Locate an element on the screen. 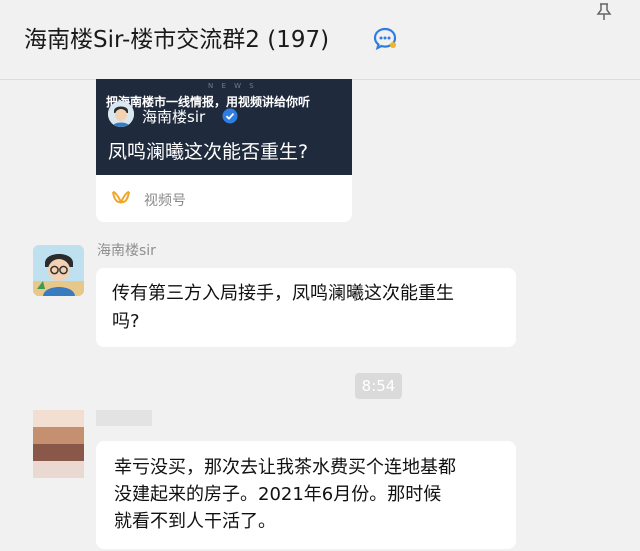 Image resolution: width=640 pixels, height=551 pixels. source-label: 视频号 is located at coordinates (165, 201).